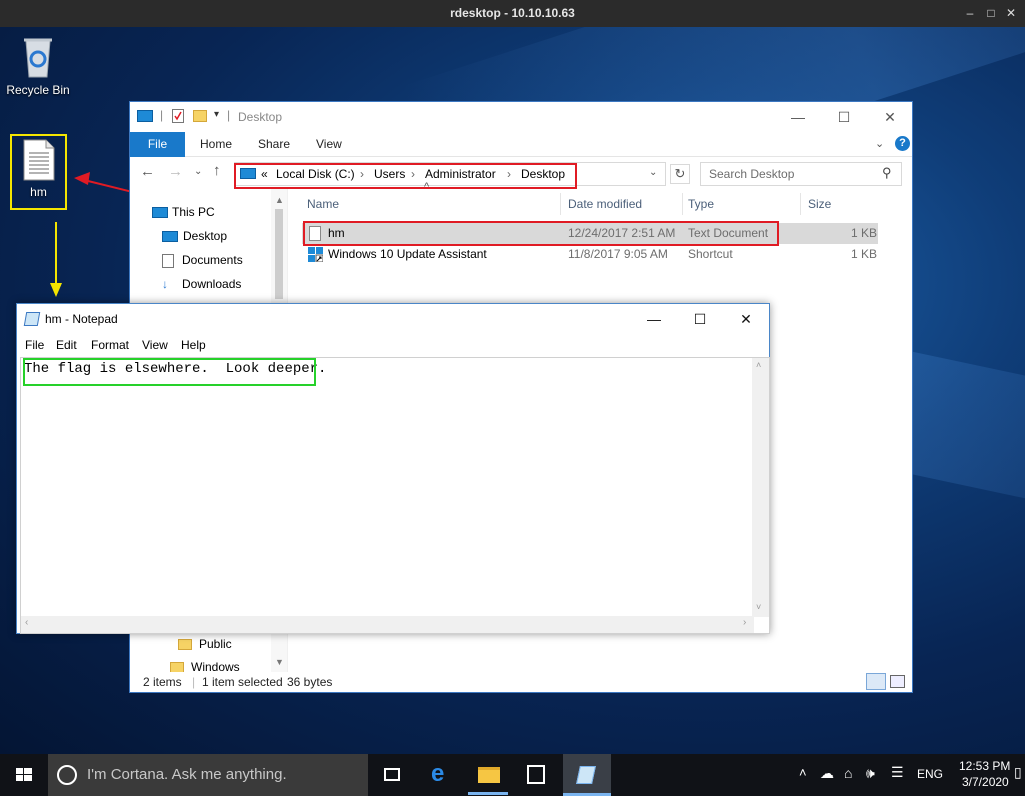 This screenshot has height=796, width=1025. What do you see at coordinates (26, 622) in the screenshot?
I see `scroll-left-icon: ‹` at bounding box center [26, 622].